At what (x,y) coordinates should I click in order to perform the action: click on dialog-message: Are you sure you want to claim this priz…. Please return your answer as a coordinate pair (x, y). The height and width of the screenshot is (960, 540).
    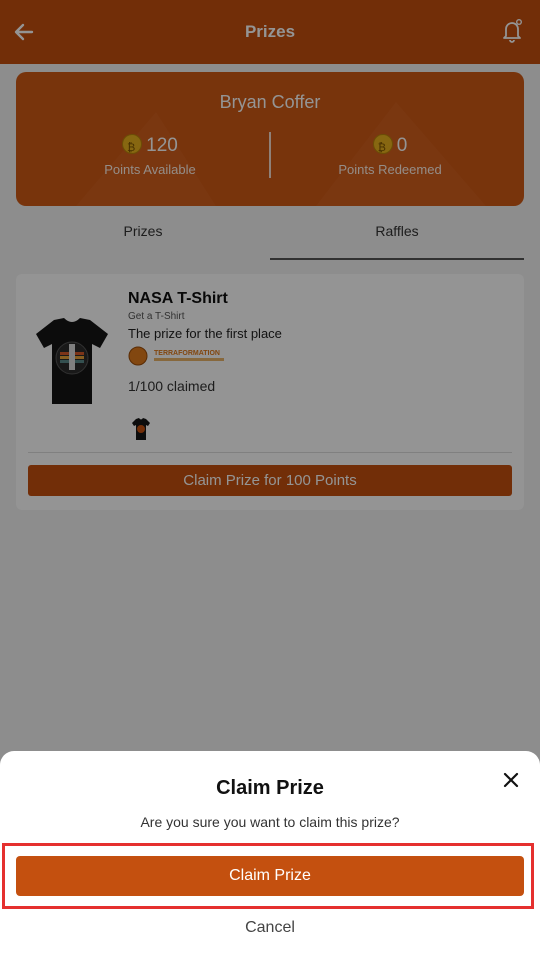
    Looking at the image, I should click on (270, 822).